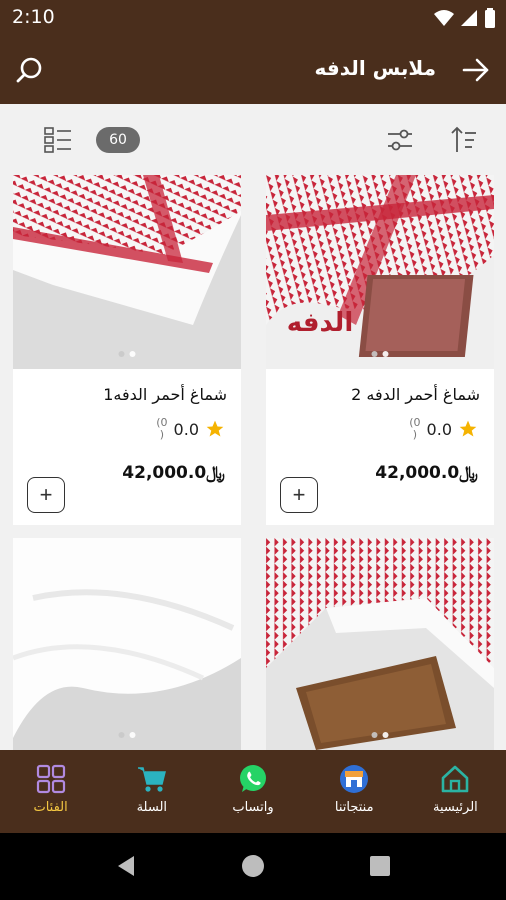  I want to click on bottom-navigation: الفئات السلة واتساب منتجاتنا الرئيسية, so click(253, 791).